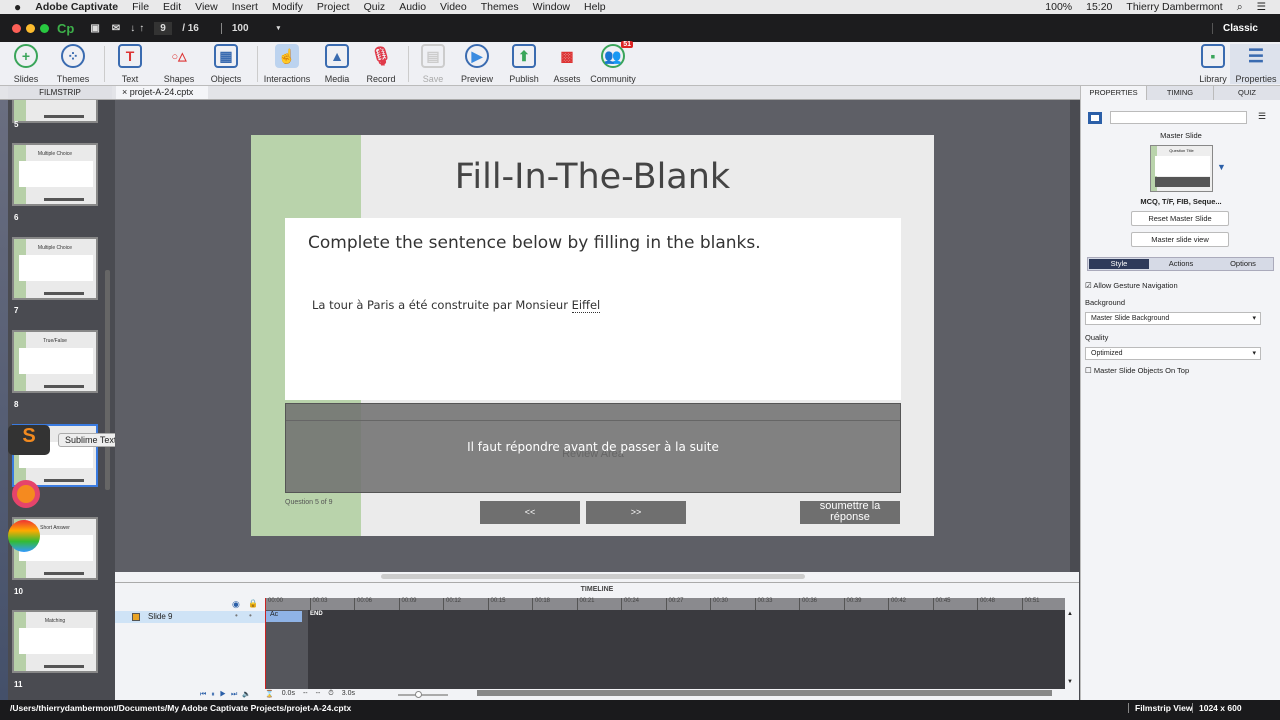  Describe the element at coordinates (73, 64) in the screenshot. I see `themes-button: ⁘ Themes` at that location.